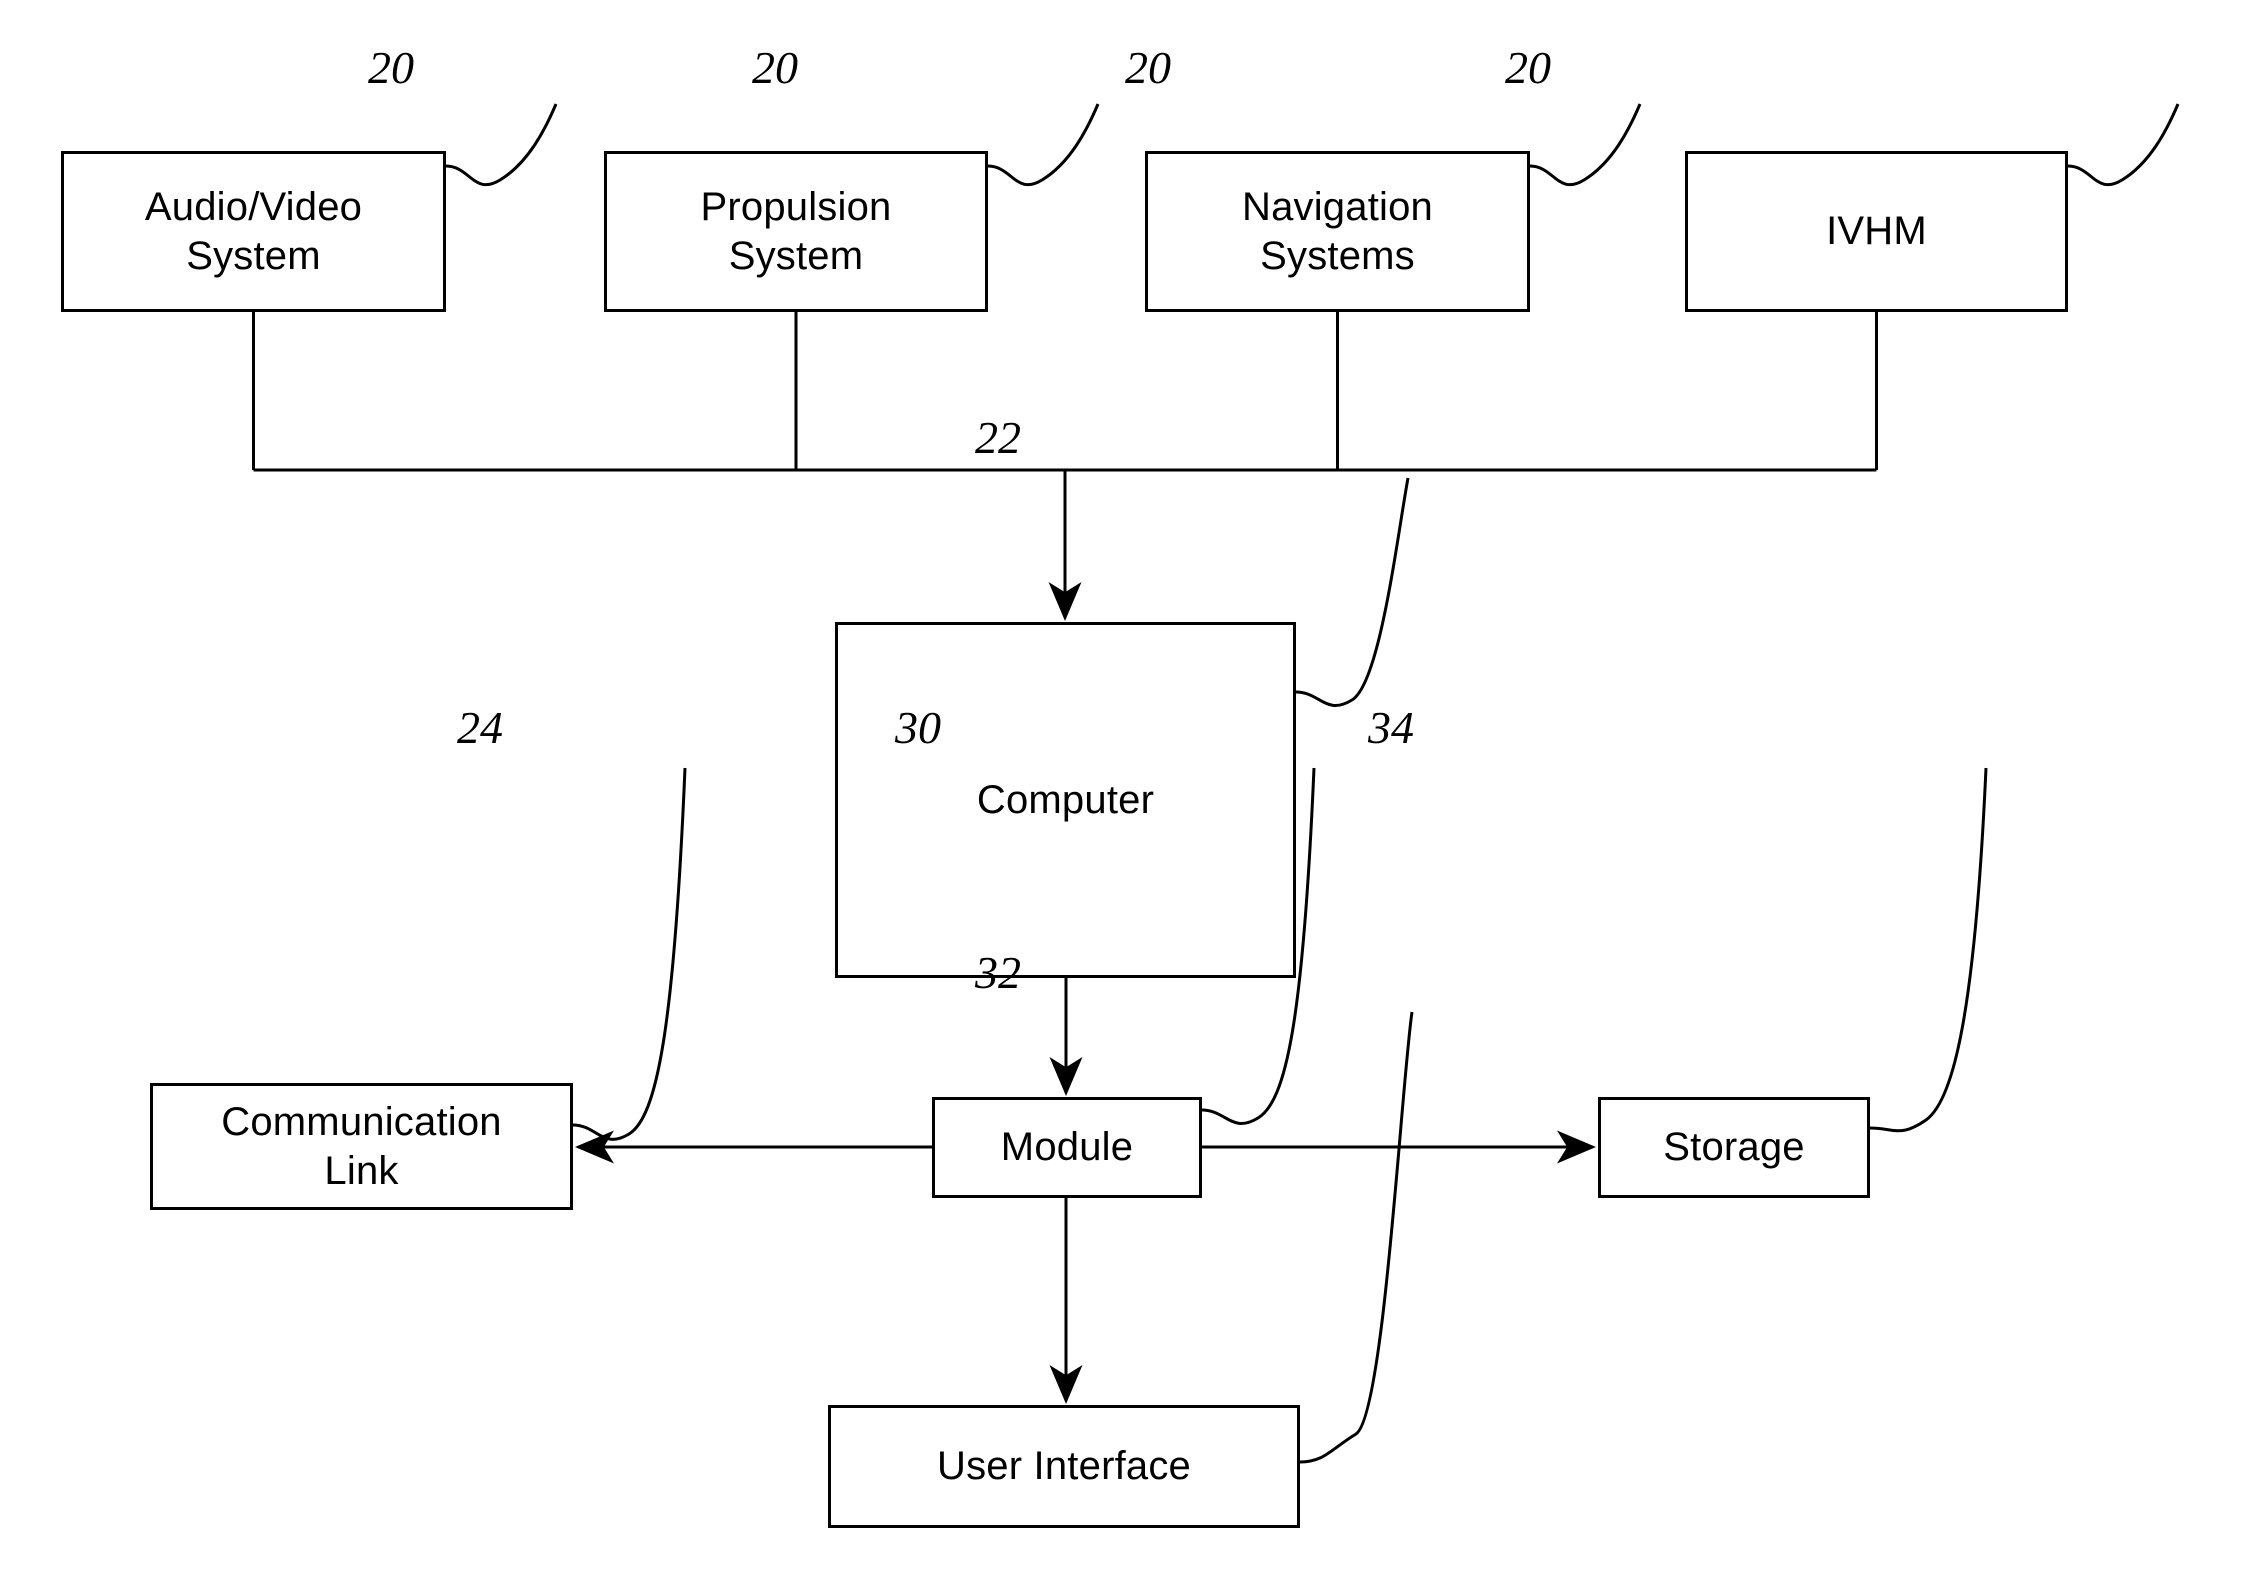 Image resolution: width=2242 pixels, height=1596 pixels. Describe the element at coordinates (998, 437) in the screenshot. I see `reference-numeral-22-computer: 22` at that location.